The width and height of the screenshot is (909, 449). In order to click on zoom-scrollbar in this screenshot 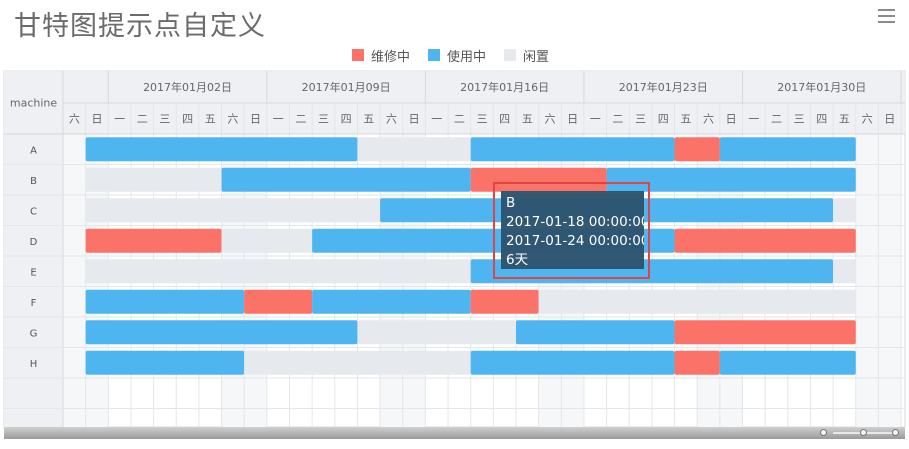, I will do `click(454, 433)`.